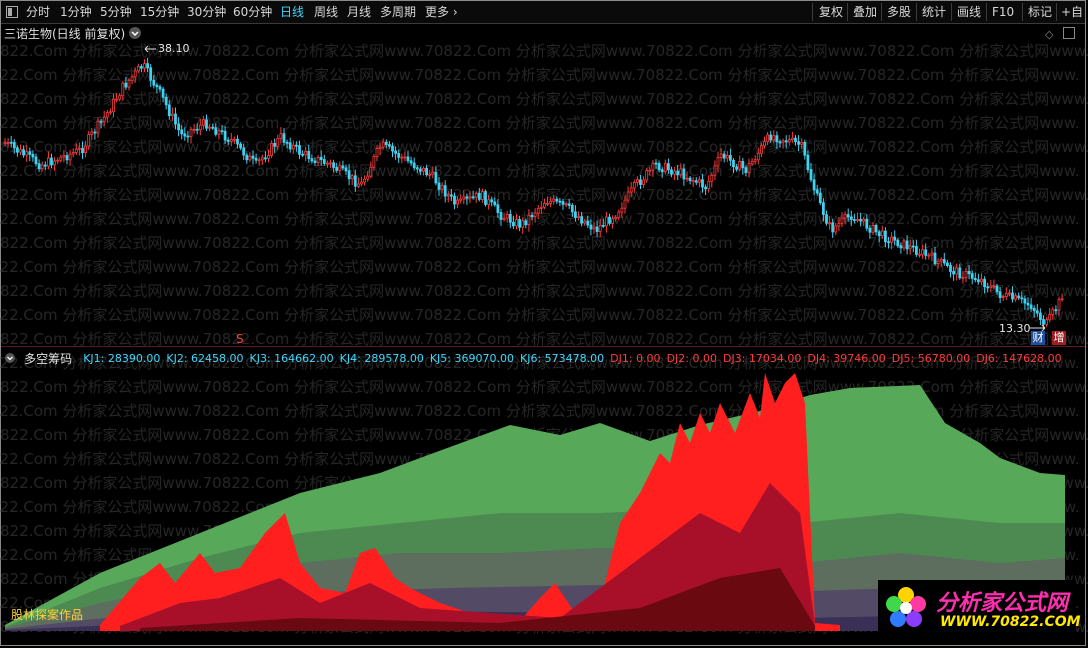  Describe the element at coordinates (206, 12) in the screenshot. I see `period-tab-30min: 30分钟` at that location.